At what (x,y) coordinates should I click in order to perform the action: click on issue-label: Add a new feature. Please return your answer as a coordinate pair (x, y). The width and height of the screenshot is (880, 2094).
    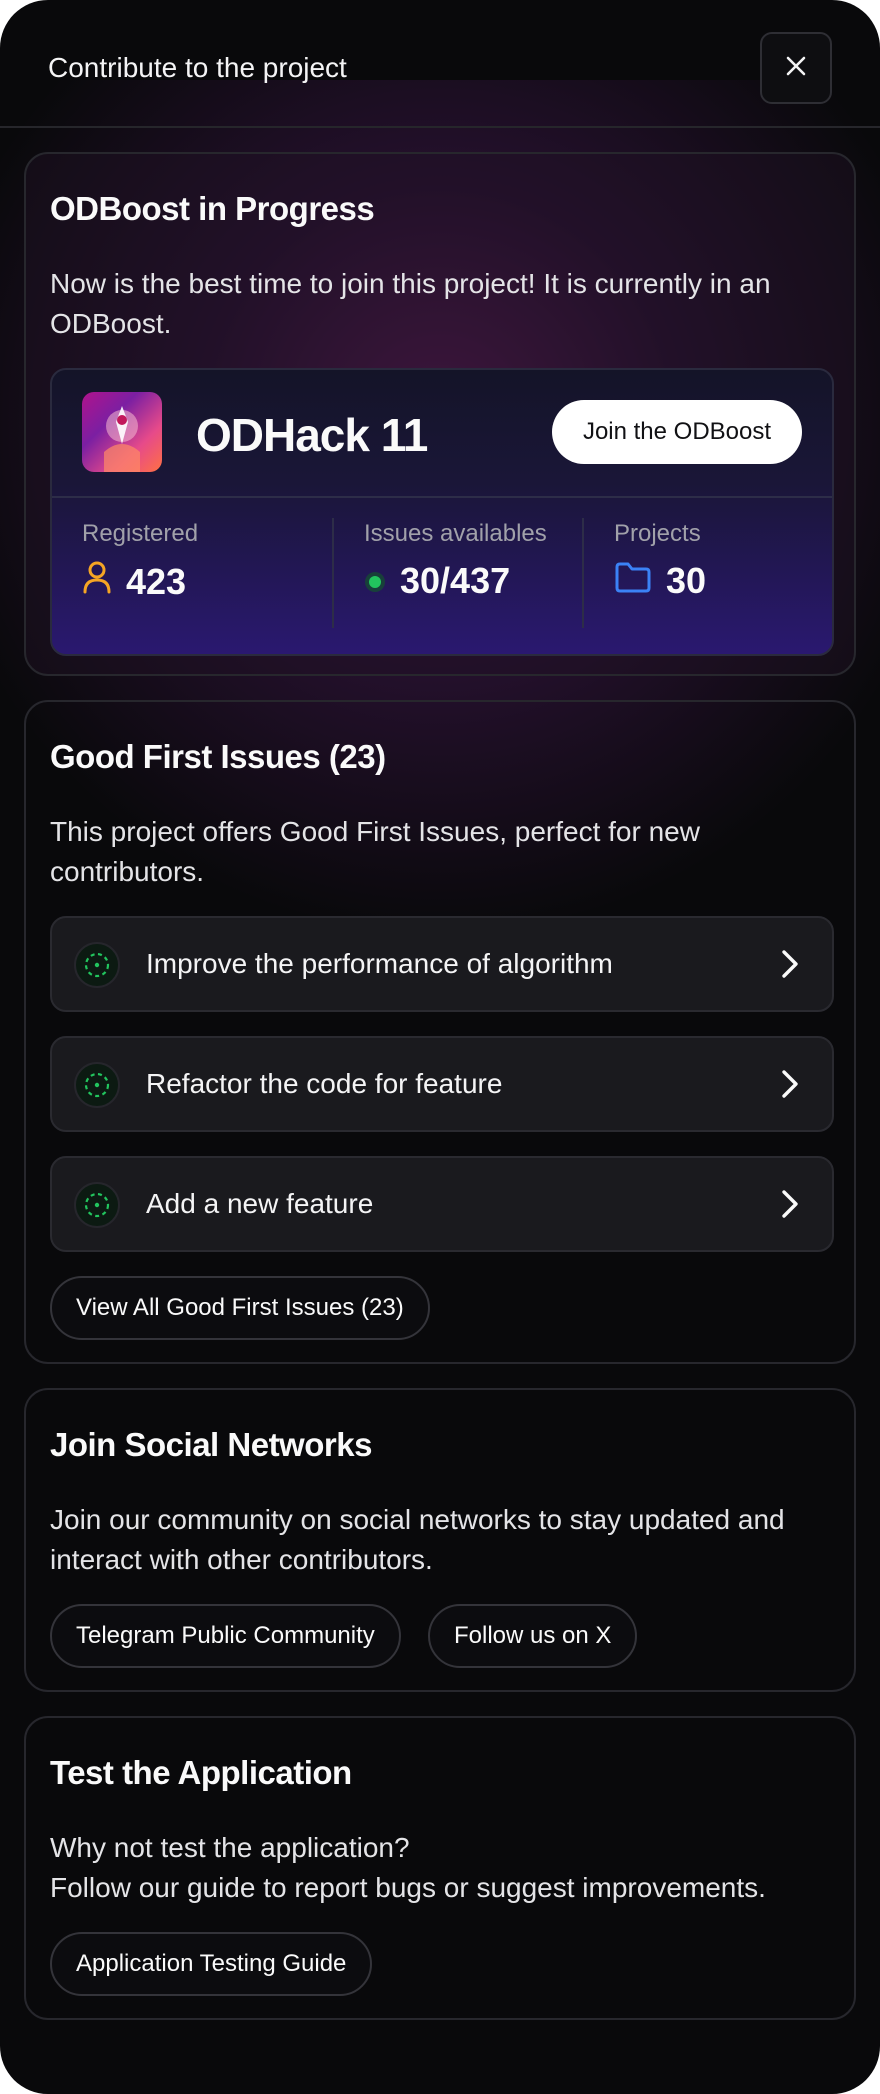
    Looking at the image, I should click on (260, 1203).